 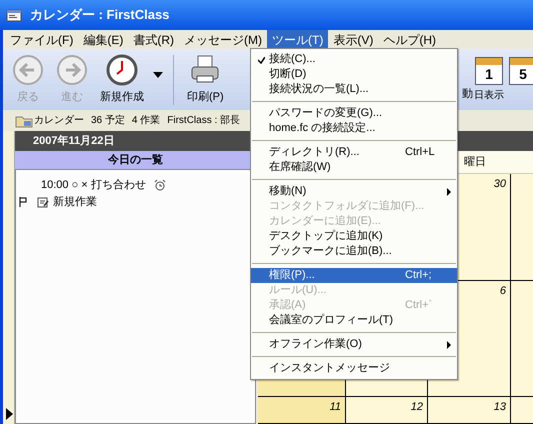 What do you see at coordinates (43, 202) in the screenshot?
I see `task-note-icon` at bounding box center [43, 202].